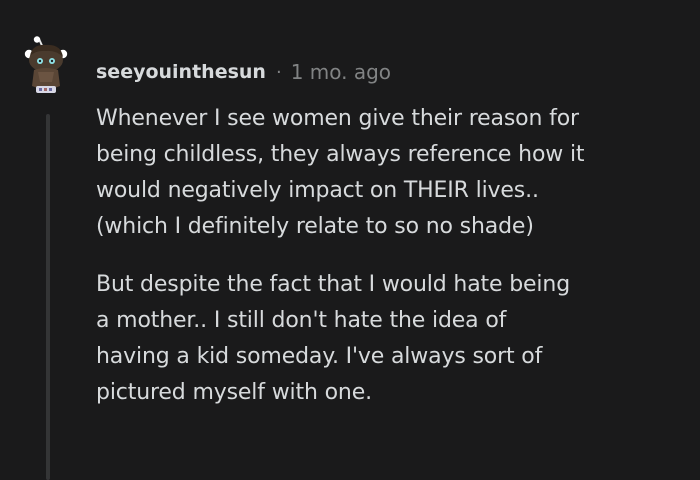  I want to click on comment-line: would negatively impact on THEIR lives.., so click(317, 190).